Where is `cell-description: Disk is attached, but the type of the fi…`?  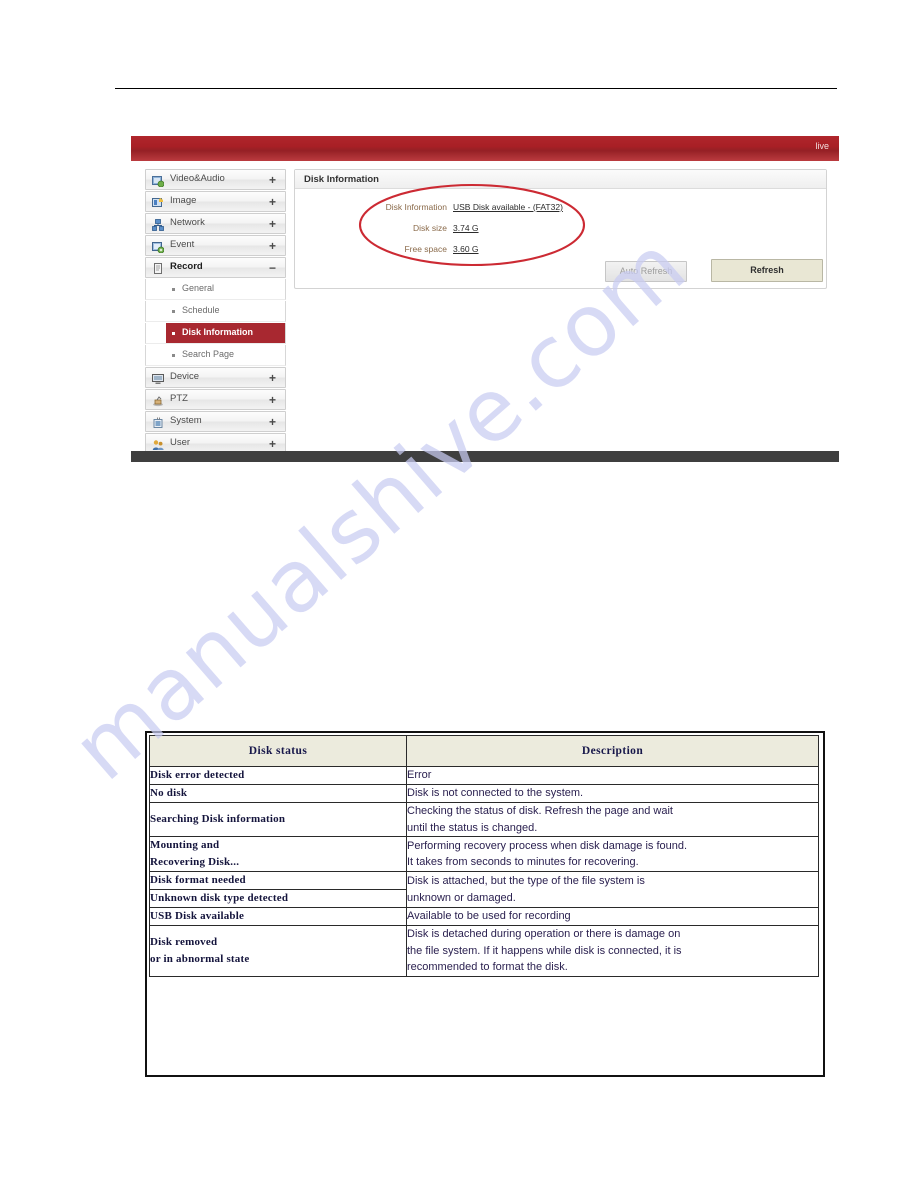
cell-description: Disk is attached, but the type of the fi… is located at coordinates (612, 889).